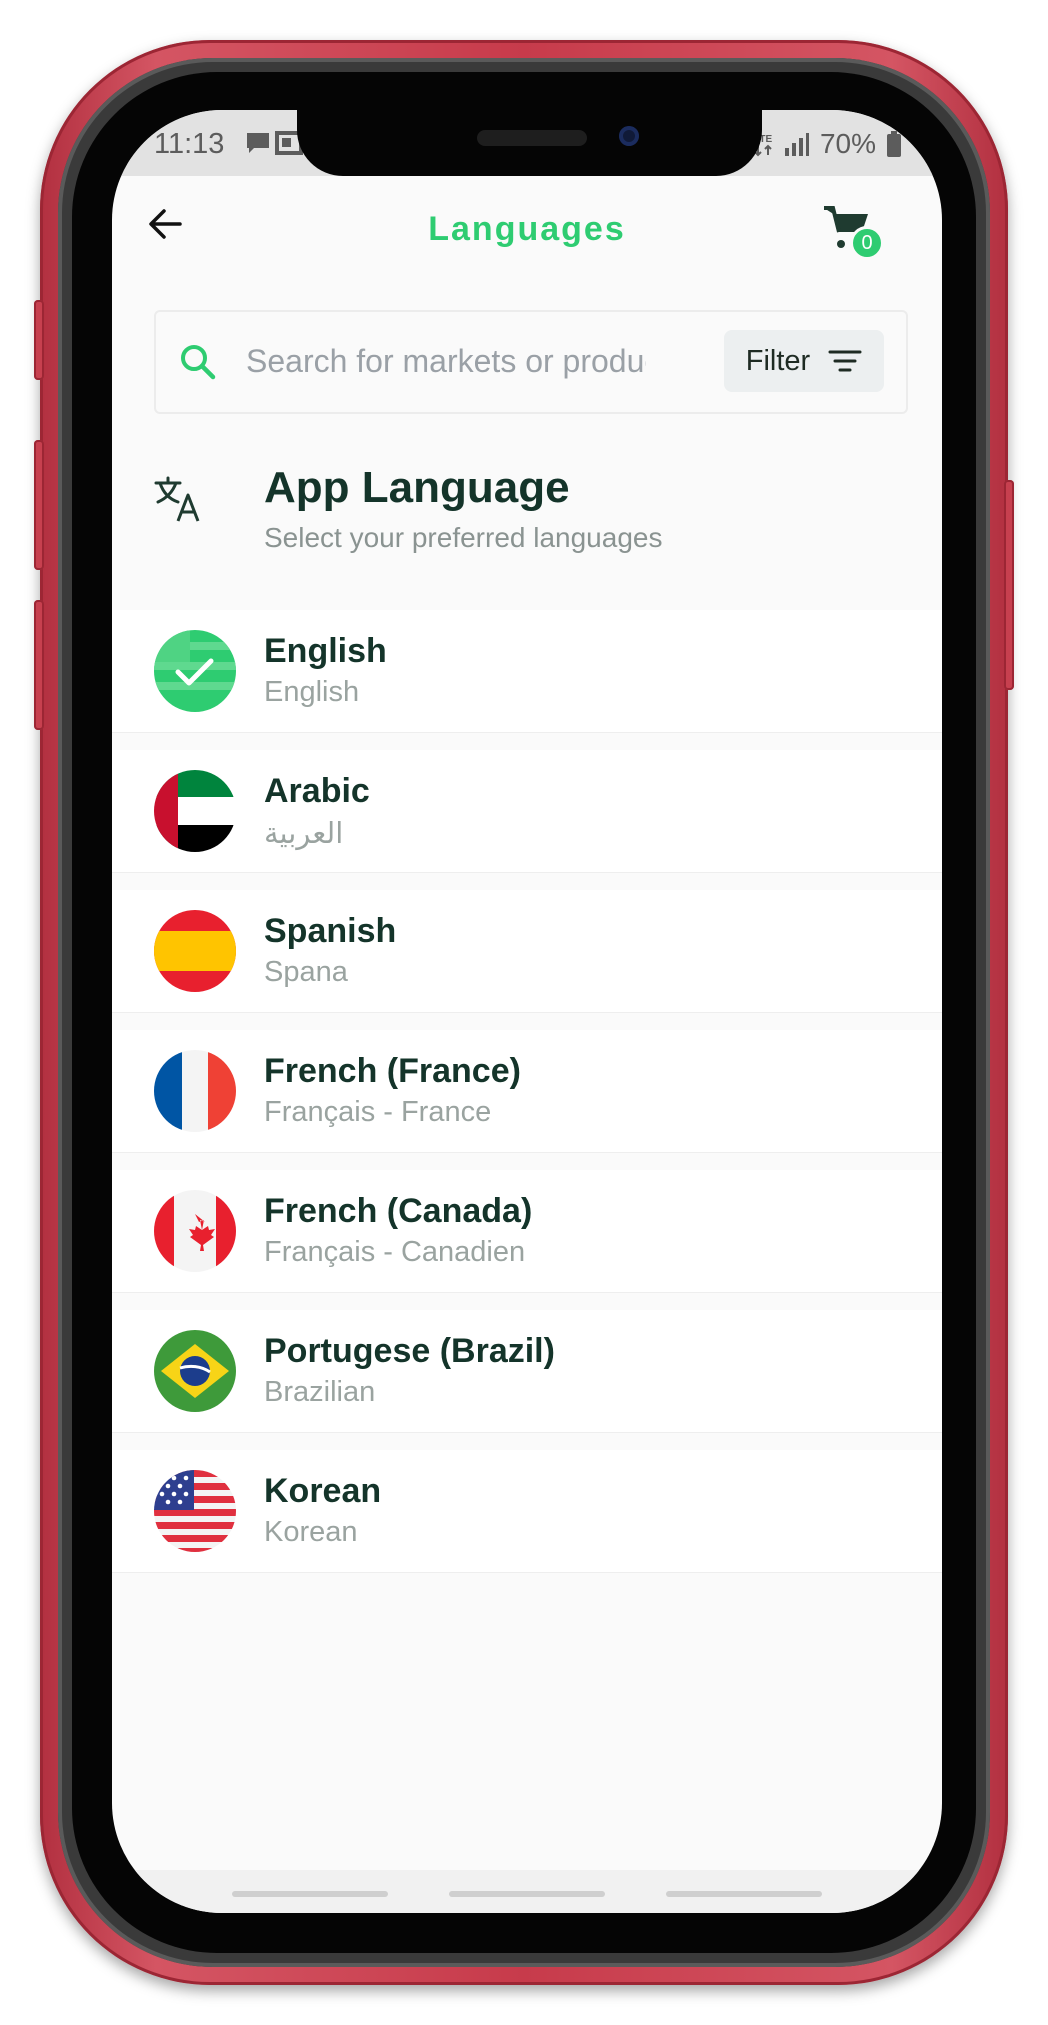  What do you see at coordinates (527, 1511) in the screenshot?
I see `language-item-korean: Korean Korean` at bounding box center [527, 1511].